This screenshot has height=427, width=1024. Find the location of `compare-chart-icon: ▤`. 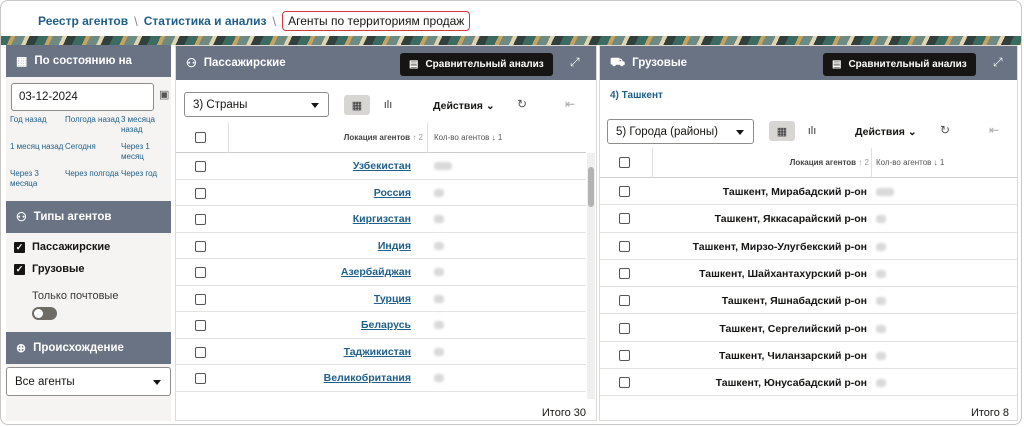

compare-chart-icon: ▤ is located at coordinates (837, 64).